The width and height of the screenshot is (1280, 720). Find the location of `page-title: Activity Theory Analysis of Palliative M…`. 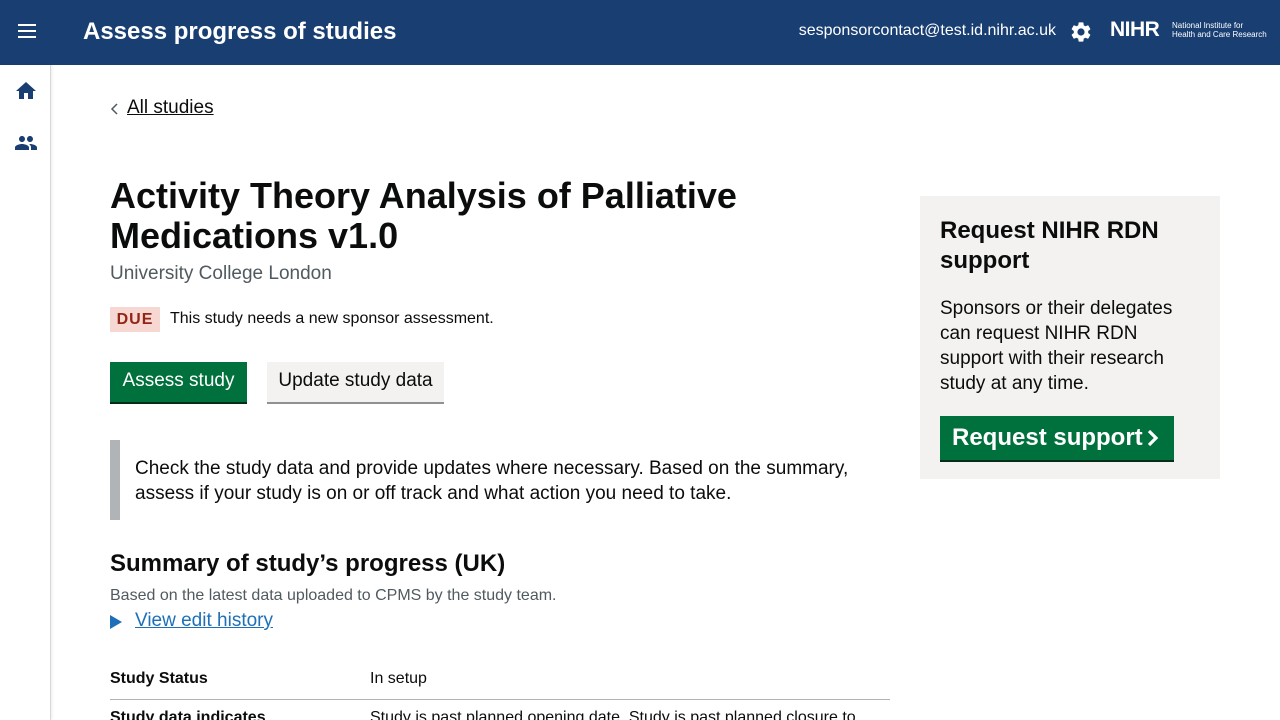

page-title: Activity Theory Analysis of Palliative M… is located at coordinates (423, 215).